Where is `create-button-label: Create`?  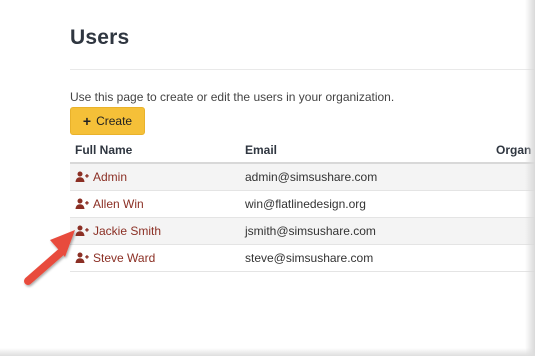
create-button-label: Create is located at coordinates (114, 121).